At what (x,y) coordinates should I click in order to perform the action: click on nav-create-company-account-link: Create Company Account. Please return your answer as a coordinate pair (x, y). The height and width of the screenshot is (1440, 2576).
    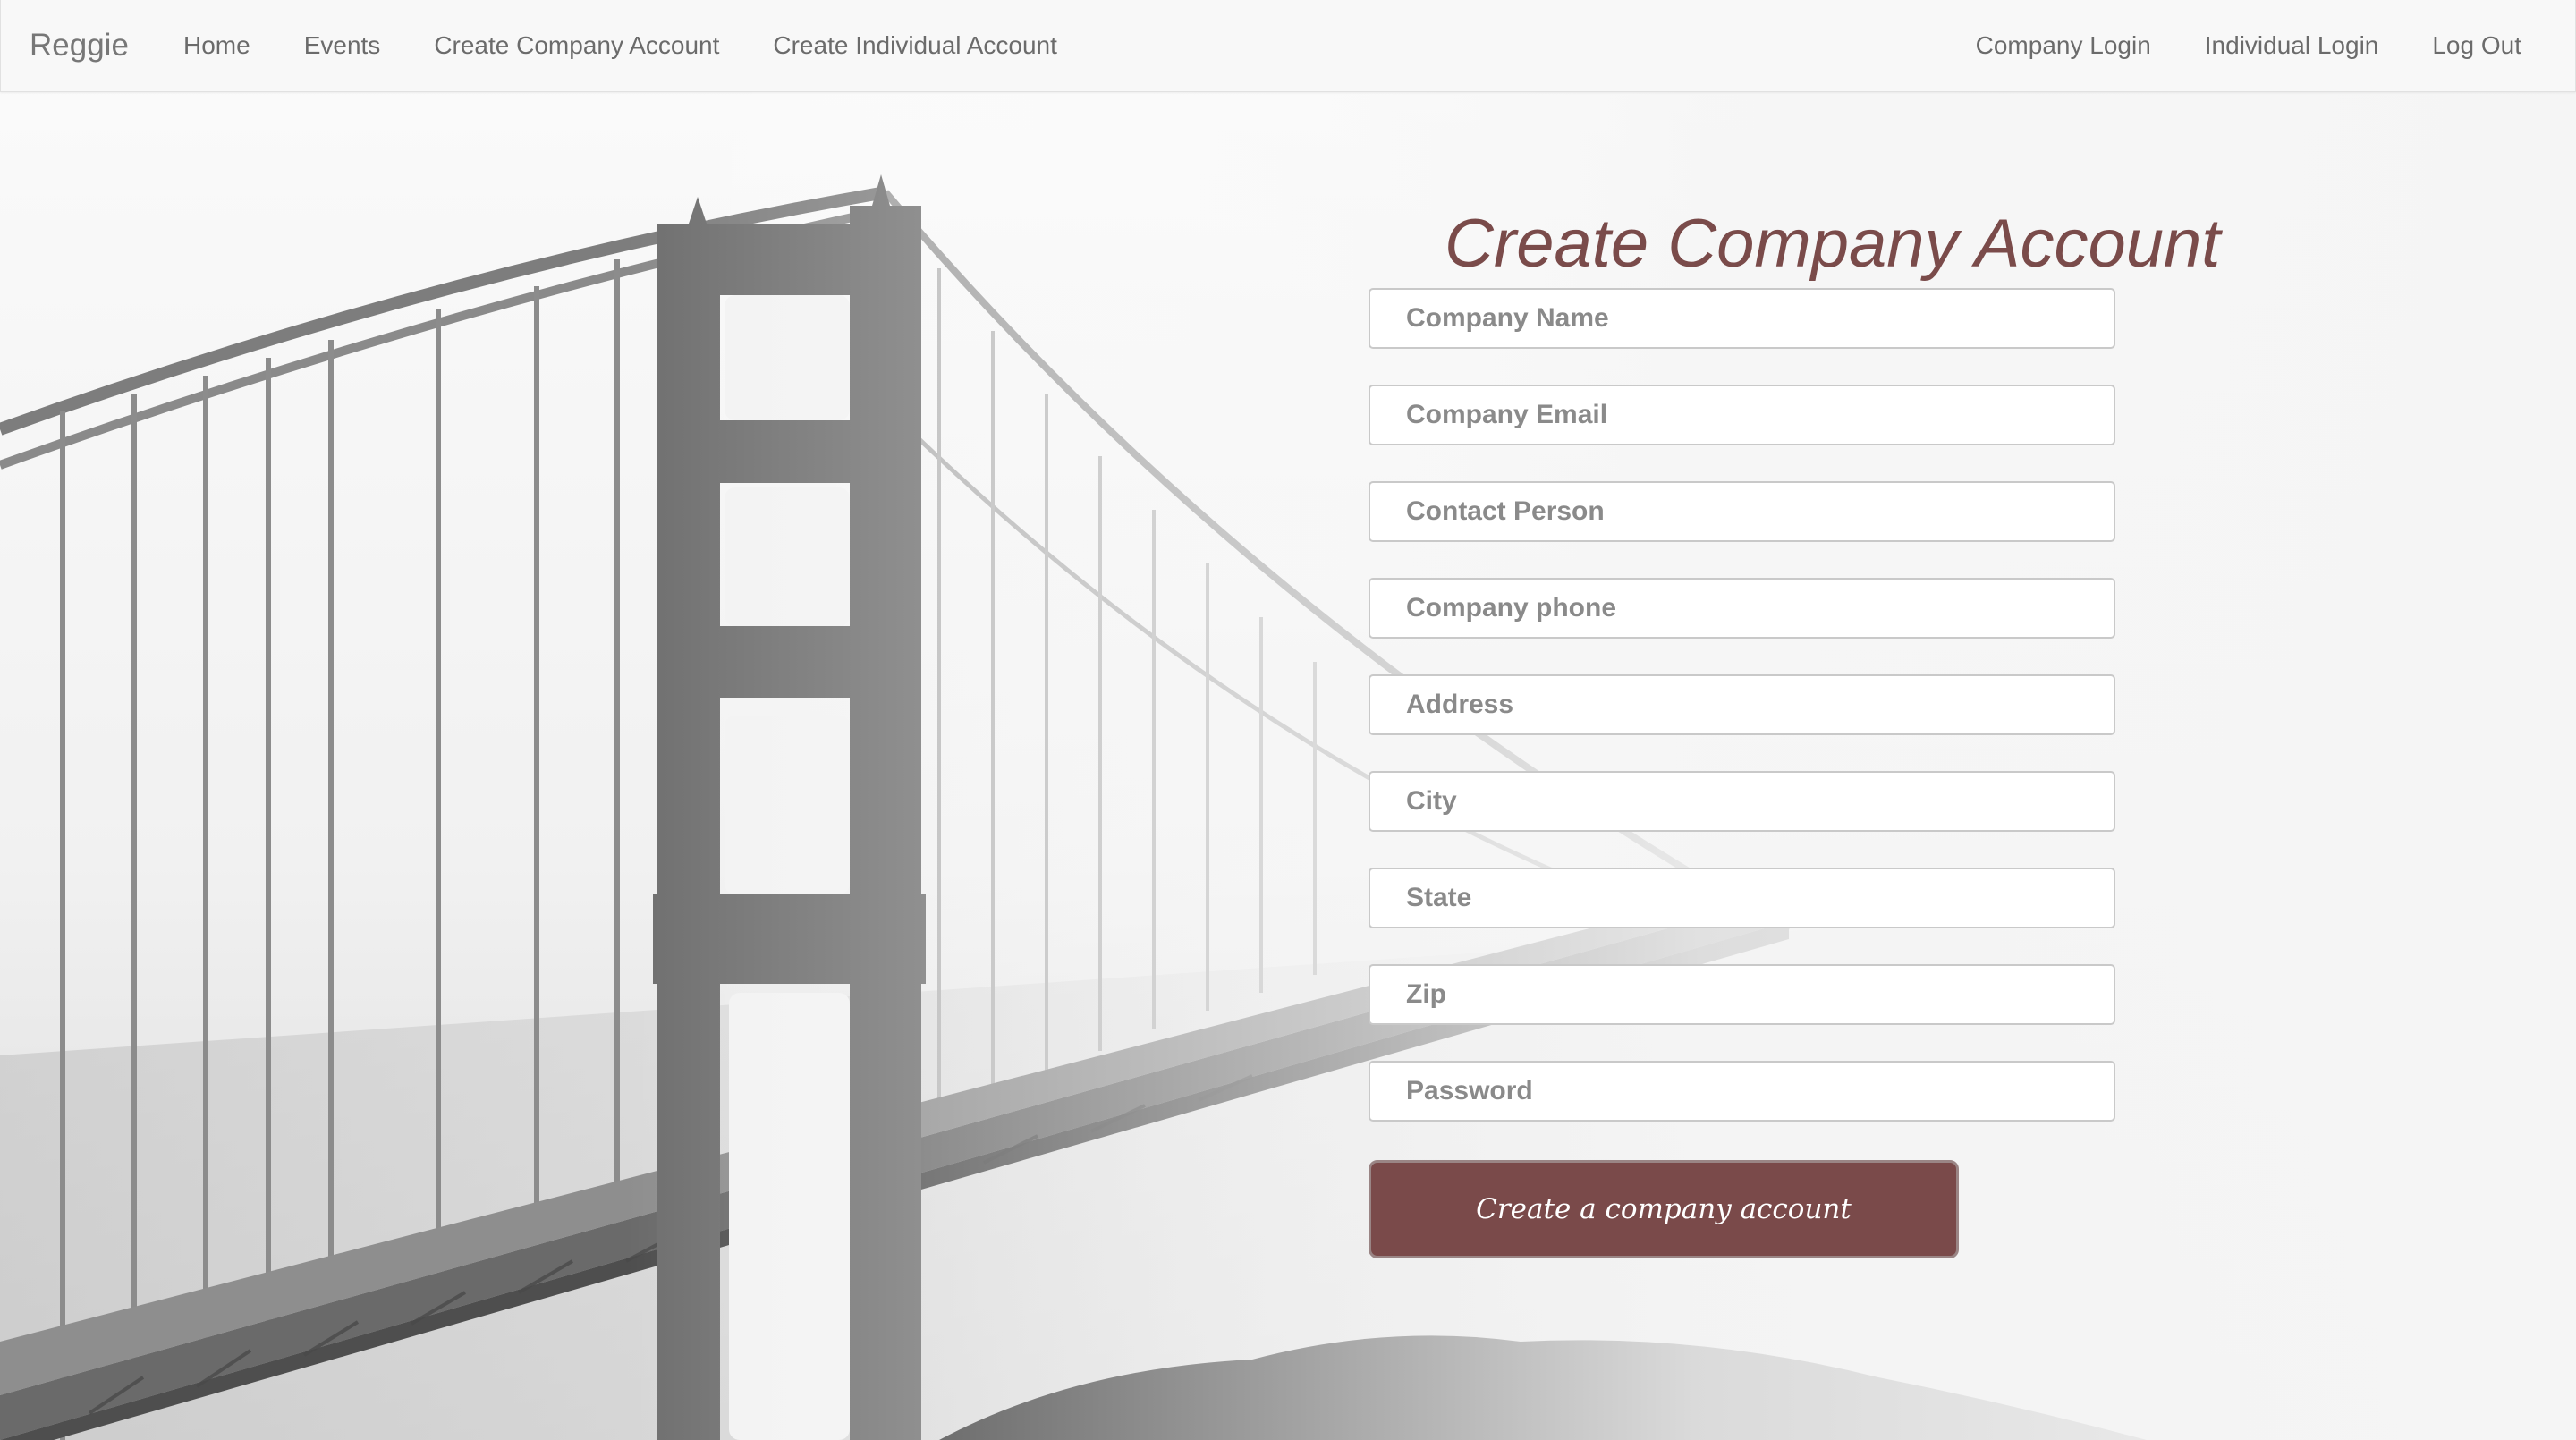
    Looking at the image, I should click on (576, 45).